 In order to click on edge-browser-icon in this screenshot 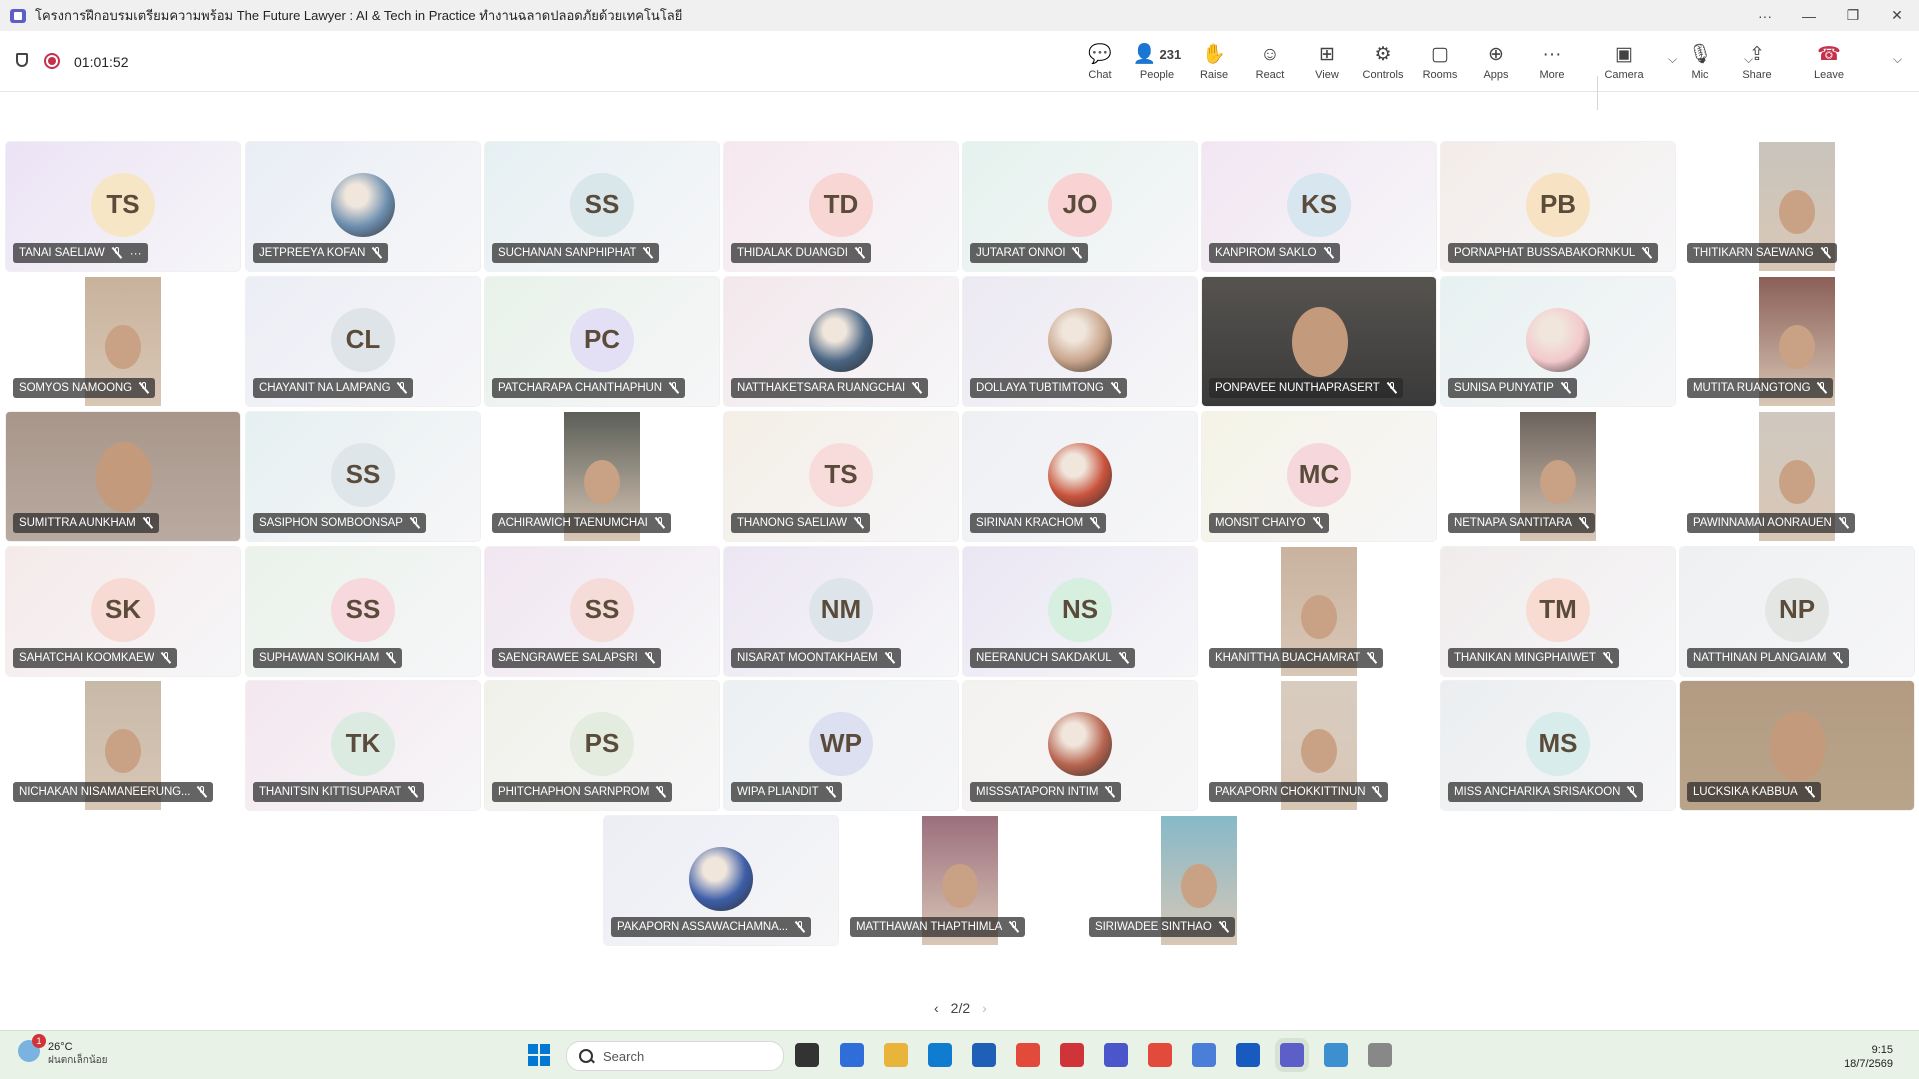, I will do `click(940, 1055)`.